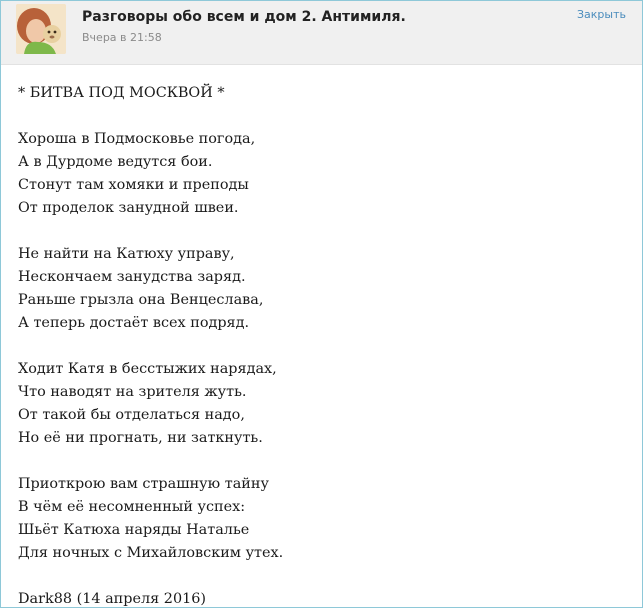  Describe the element at coordinates (132, 277) in the screenshot. I see `poem-line: Нескончаем занудства заряд.` at that location.